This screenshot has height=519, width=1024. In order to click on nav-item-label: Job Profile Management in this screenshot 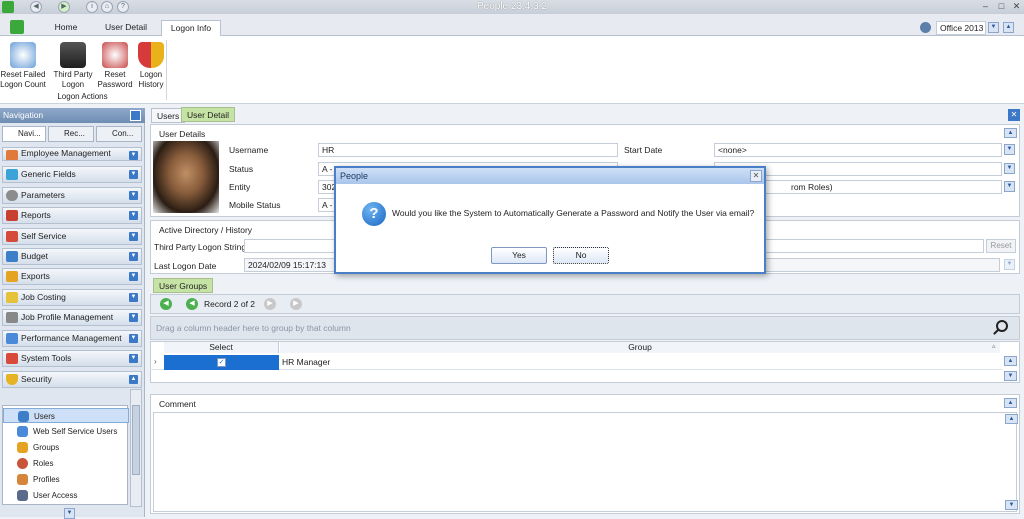, I will do `click(67, 317)`.